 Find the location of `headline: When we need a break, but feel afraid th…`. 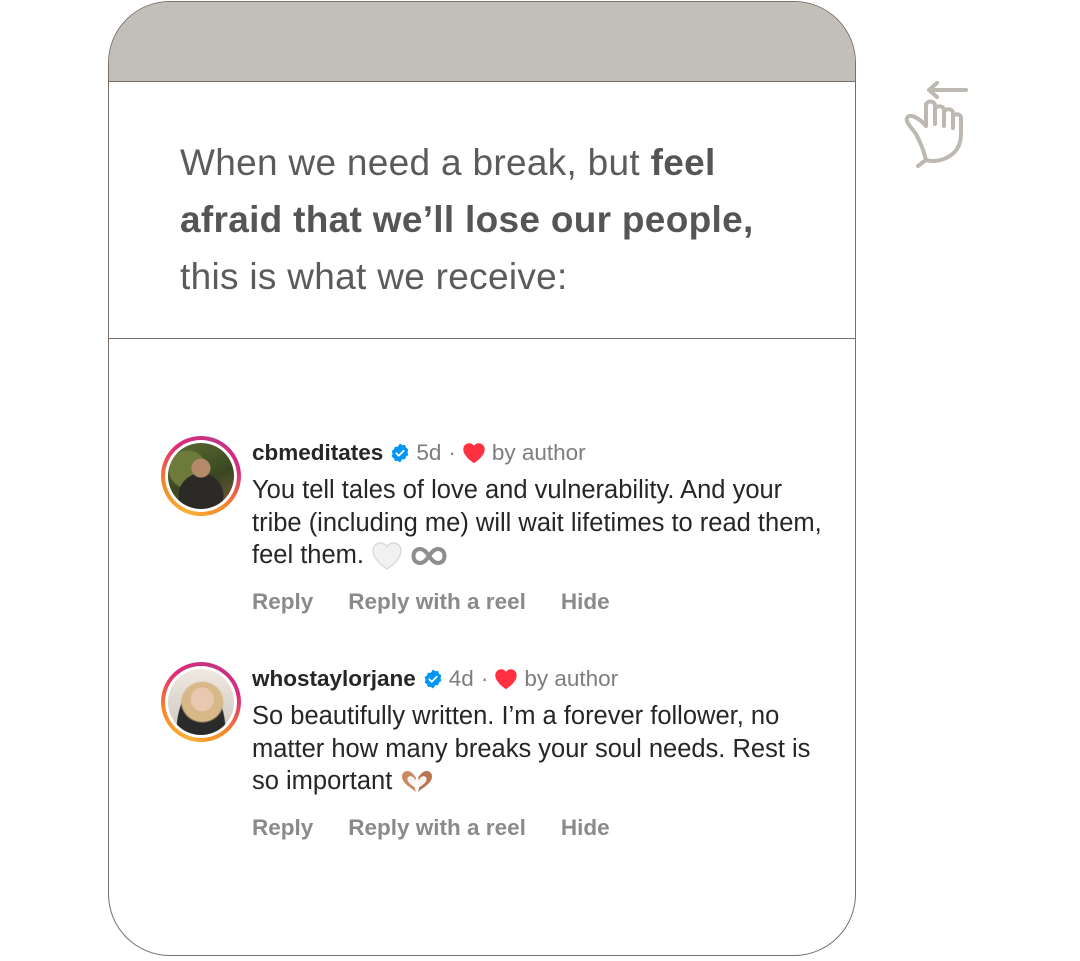

headline: When we need a break, but feel afraid th… is located at coordinates (500, 219).